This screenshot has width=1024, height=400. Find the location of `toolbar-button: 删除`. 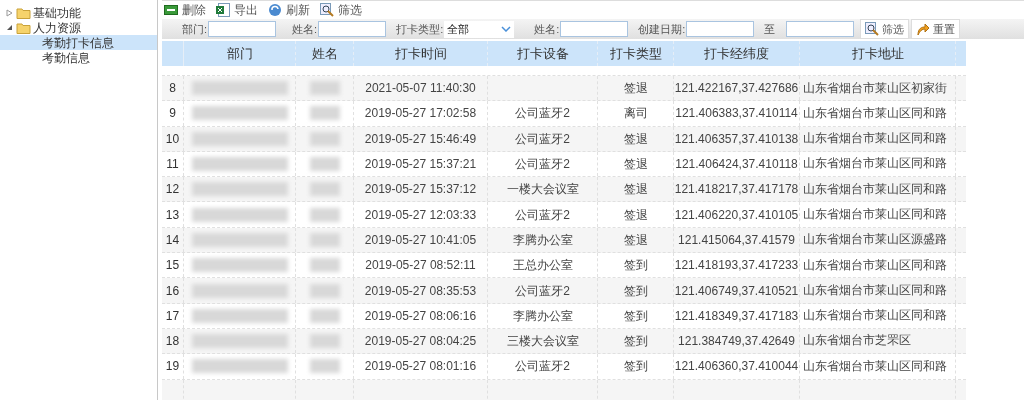

toolbar-button: 删除 is located at coordinates (185, 10).